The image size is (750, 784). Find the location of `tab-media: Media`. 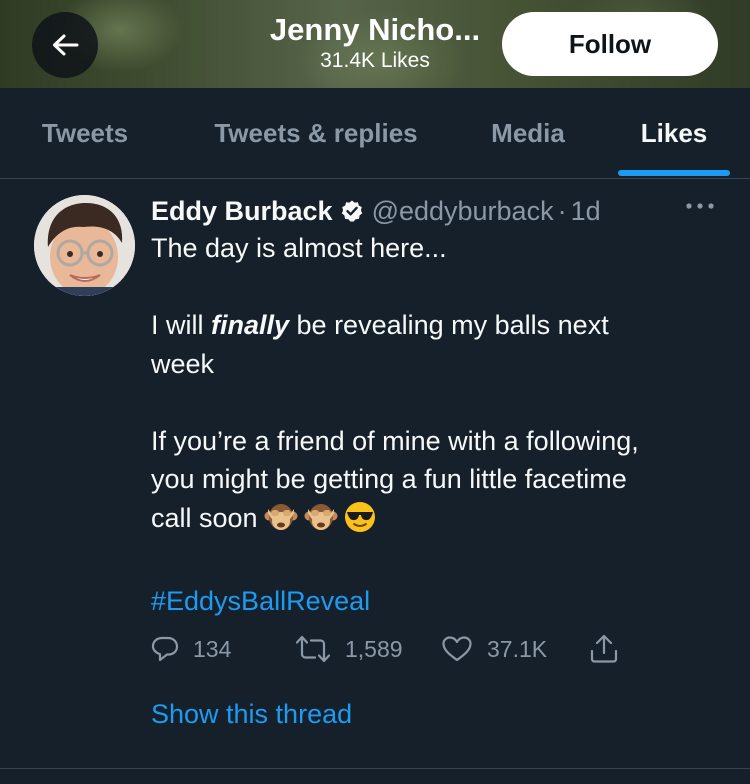

tab-media: Media is located at coordinates (528, 133).